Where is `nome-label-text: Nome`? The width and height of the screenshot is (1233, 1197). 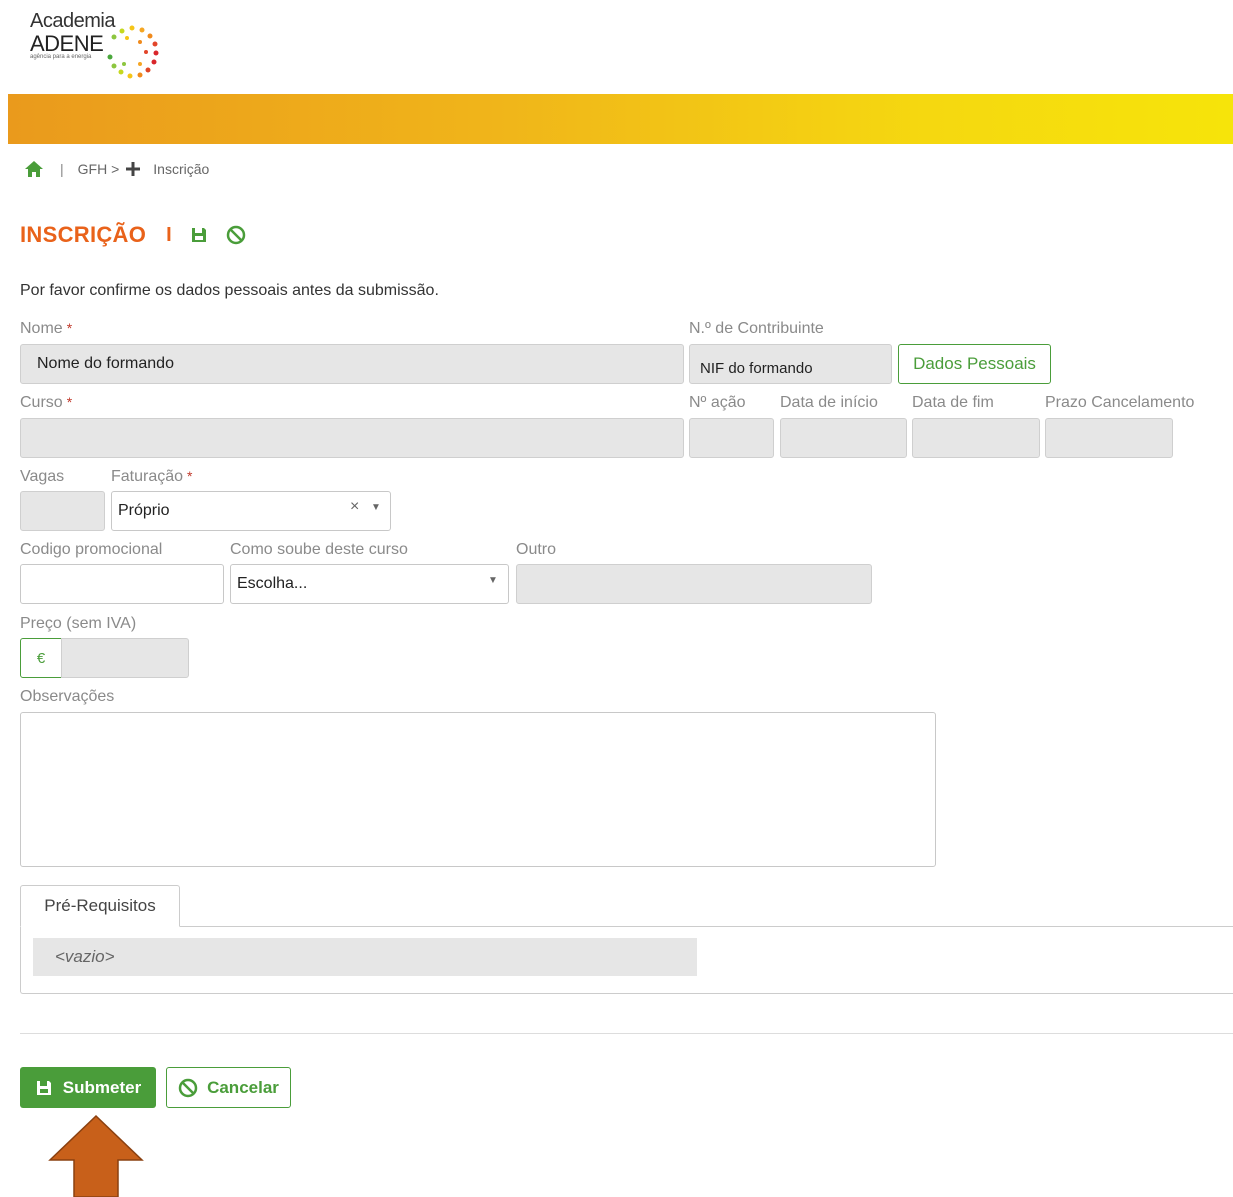 nome-label-text: Nome is located at coordinates (41, 328).